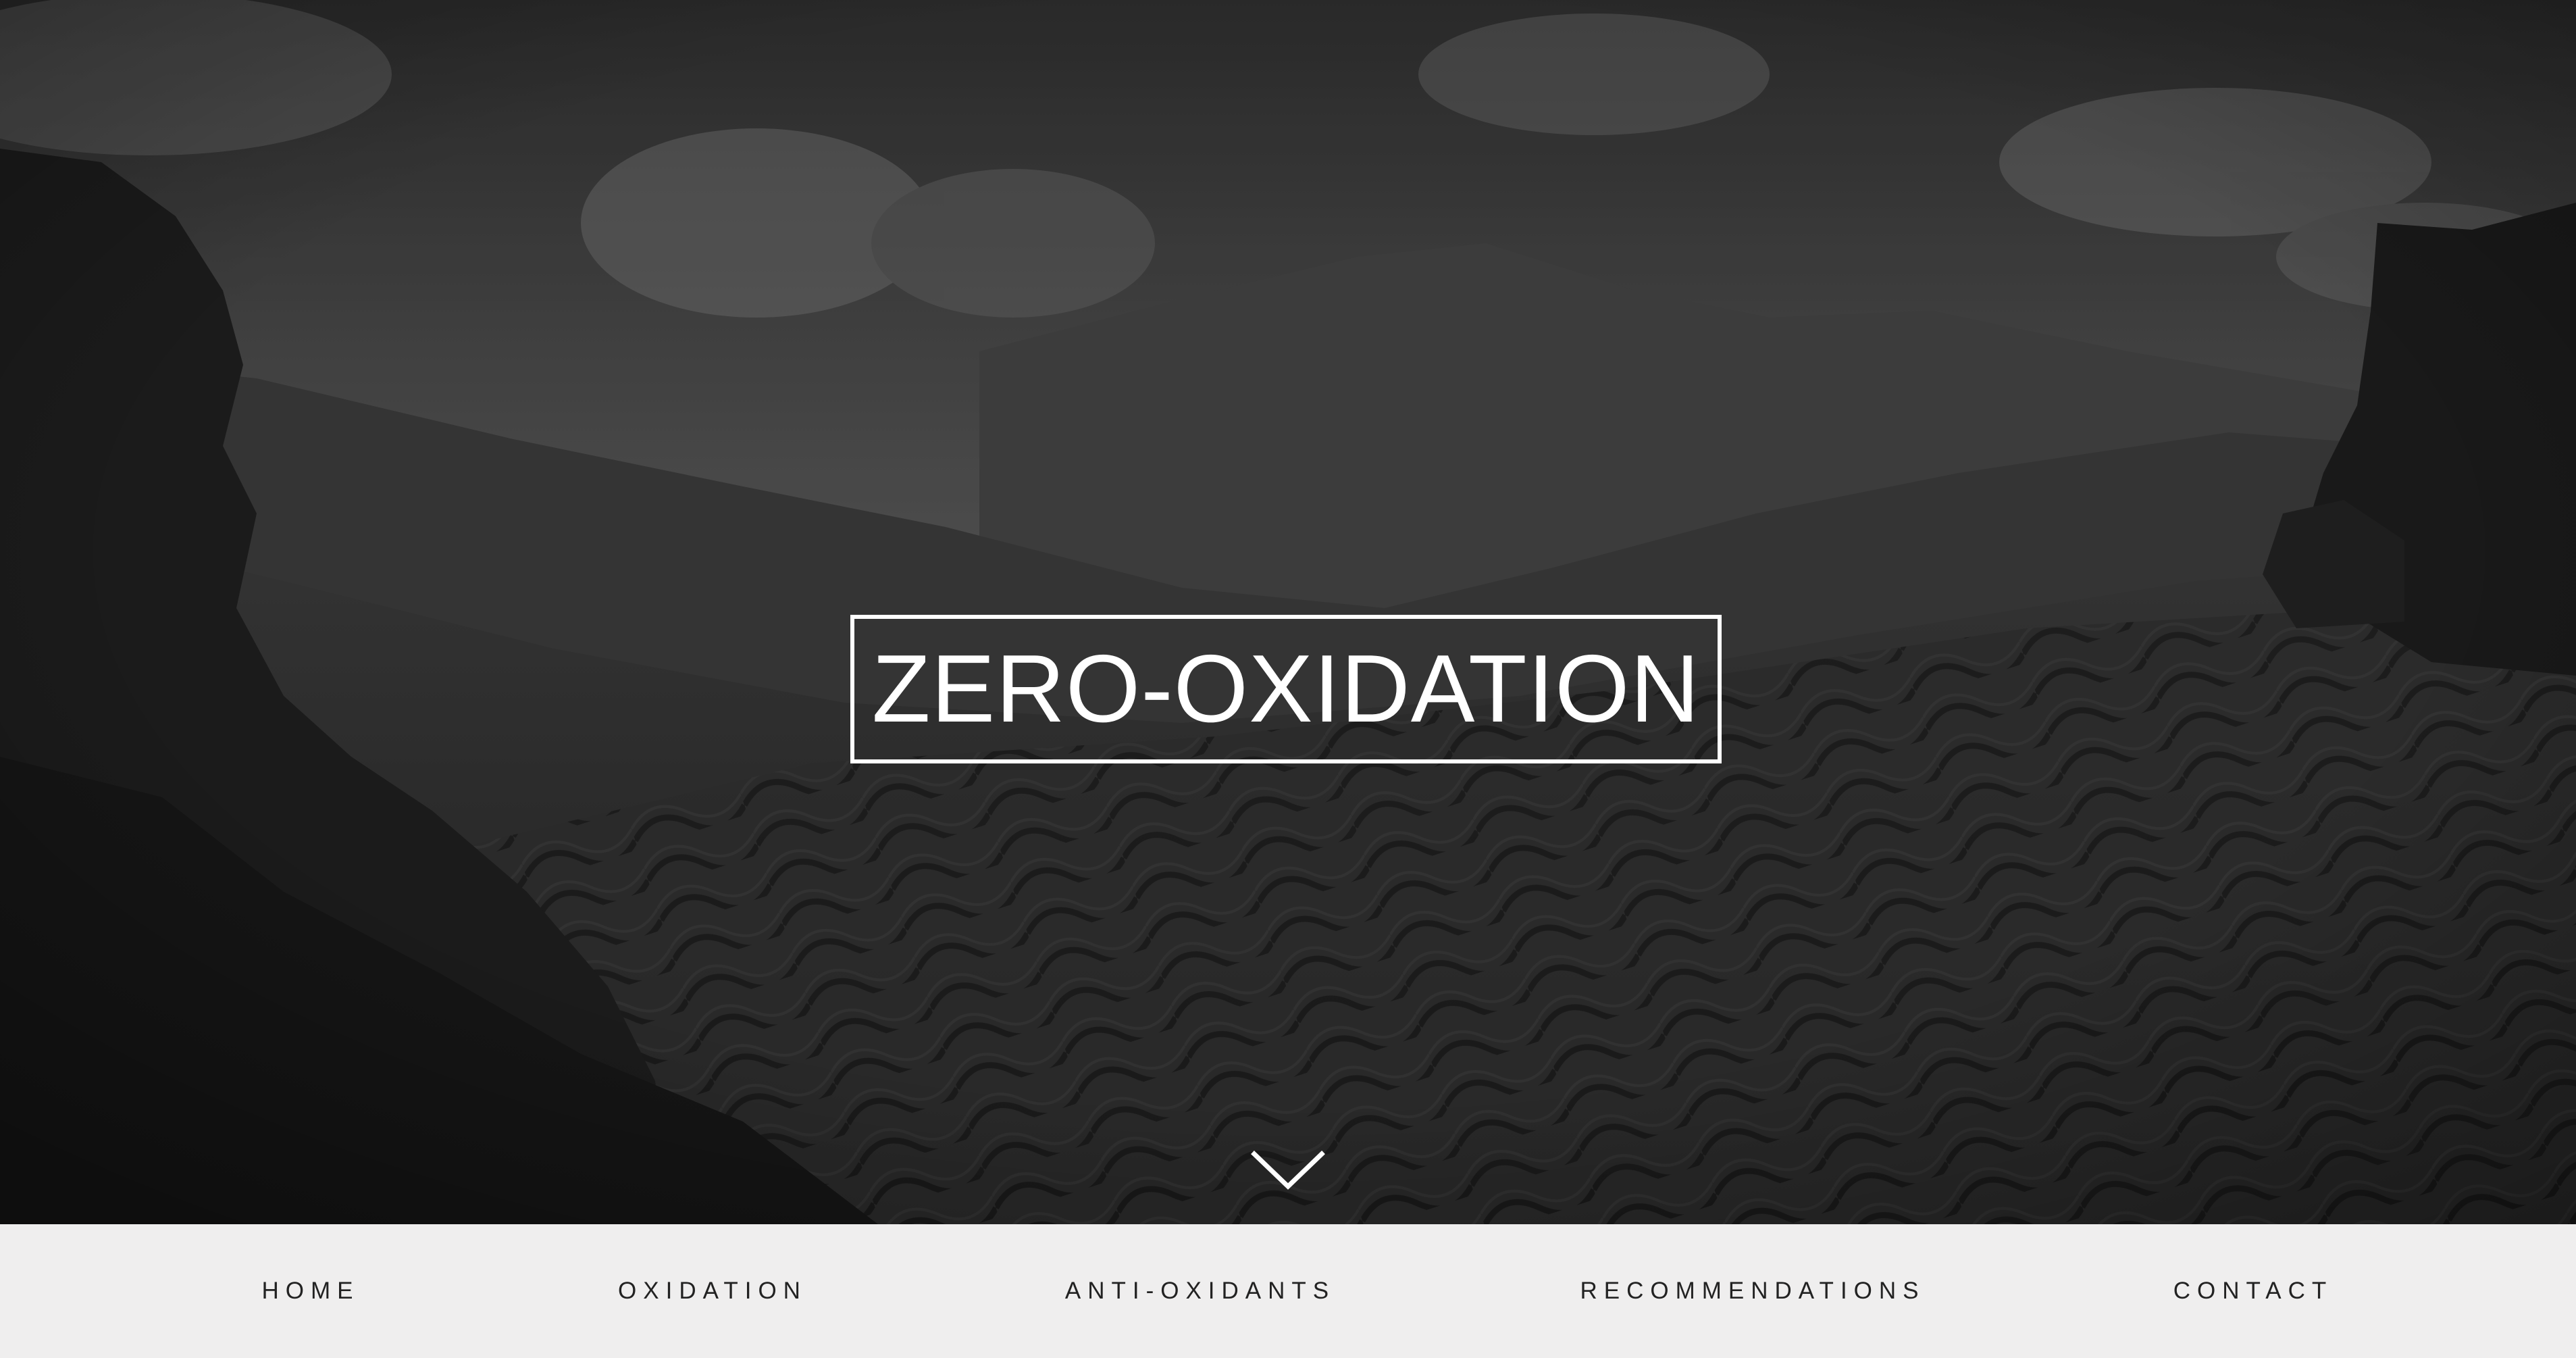  What do you see at coordinates (2253, 1291) in the screenshot?
I see `nav-item-contact: CONTACT` at bounding box center [2253, 1291].